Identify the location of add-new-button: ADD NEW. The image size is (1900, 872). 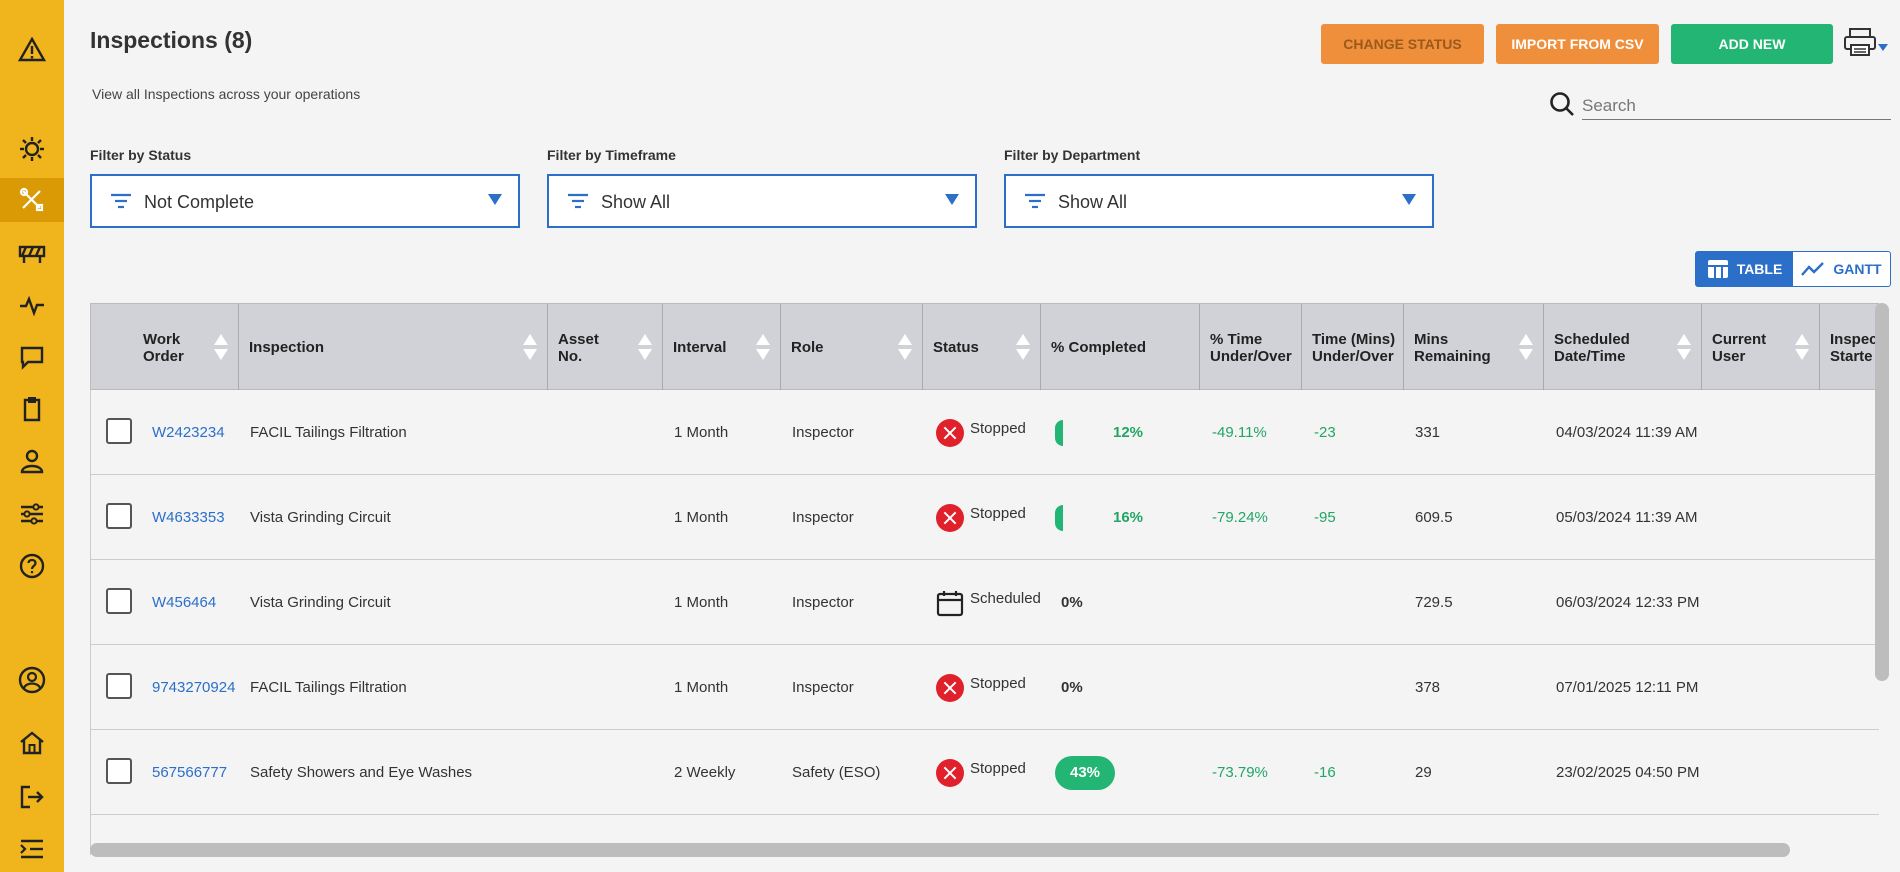
(1752, 44).